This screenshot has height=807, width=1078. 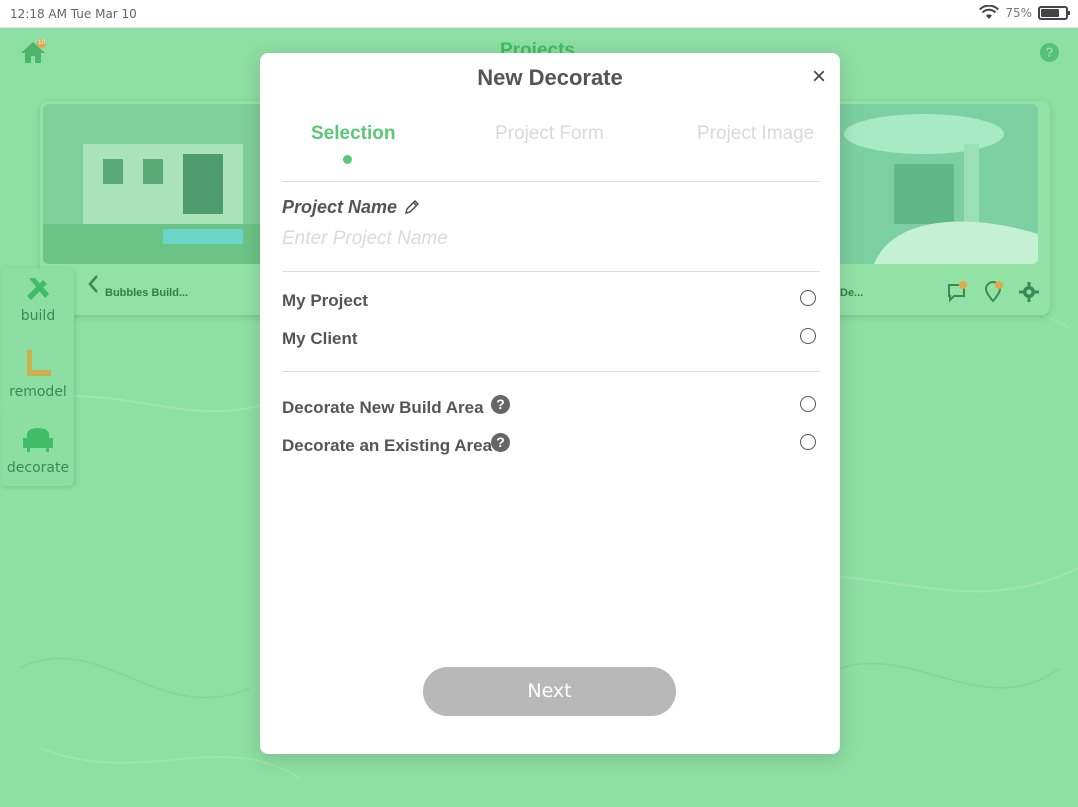 I want to click on status-bar: 12:18 AM Tue Mar 10 75%, so click(x=539, y=14).